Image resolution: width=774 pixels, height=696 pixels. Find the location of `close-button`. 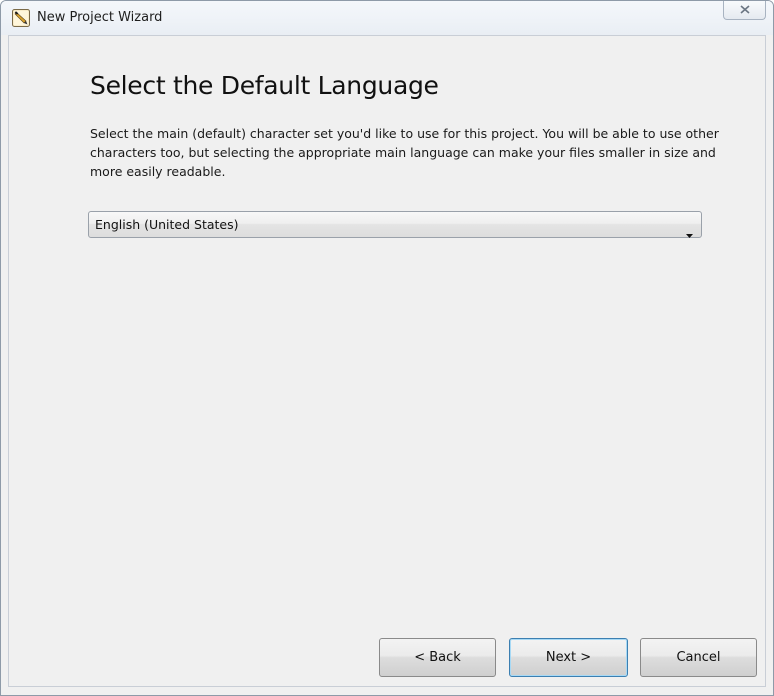

close-button is located at coordinates (744, 10).